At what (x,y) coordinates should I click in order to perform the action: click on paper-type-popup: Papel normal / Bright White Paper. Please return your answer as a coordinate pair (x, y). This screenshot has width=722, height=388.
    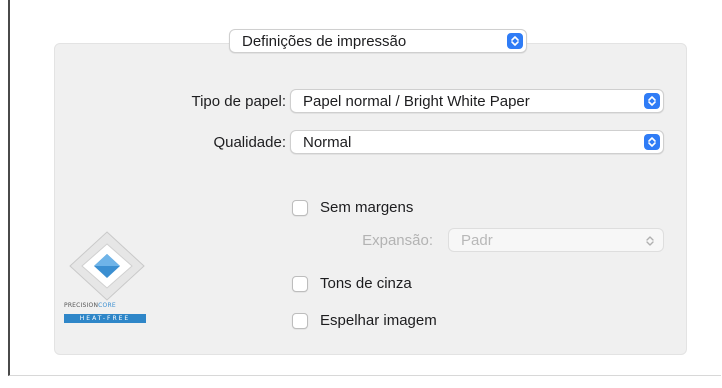
    Looking at the image, I should click on (477, 101).